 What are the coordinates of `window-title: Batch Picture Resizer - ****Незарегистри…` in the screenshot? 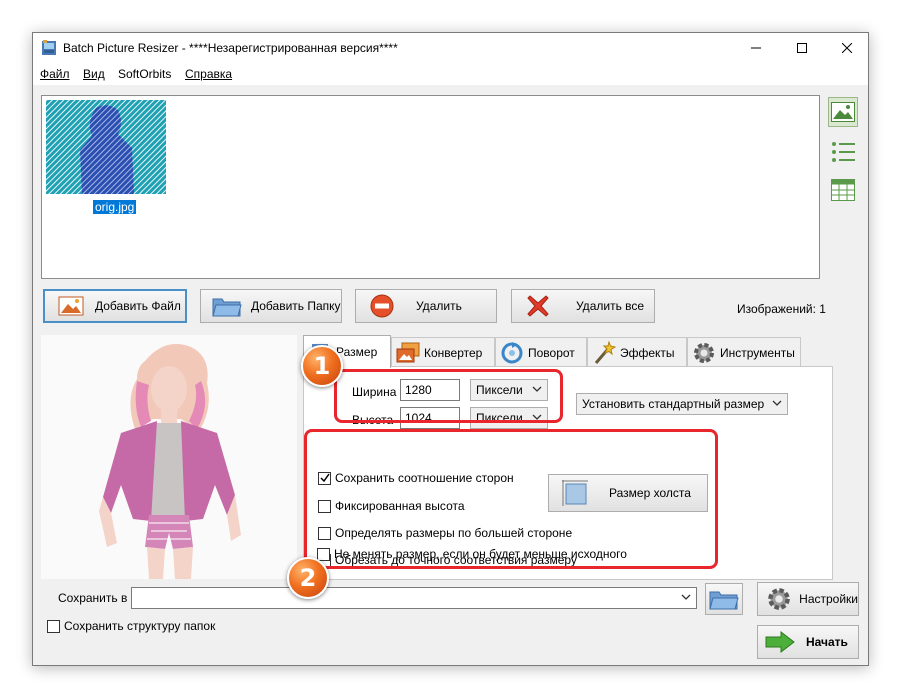 It's located at (230, 48).